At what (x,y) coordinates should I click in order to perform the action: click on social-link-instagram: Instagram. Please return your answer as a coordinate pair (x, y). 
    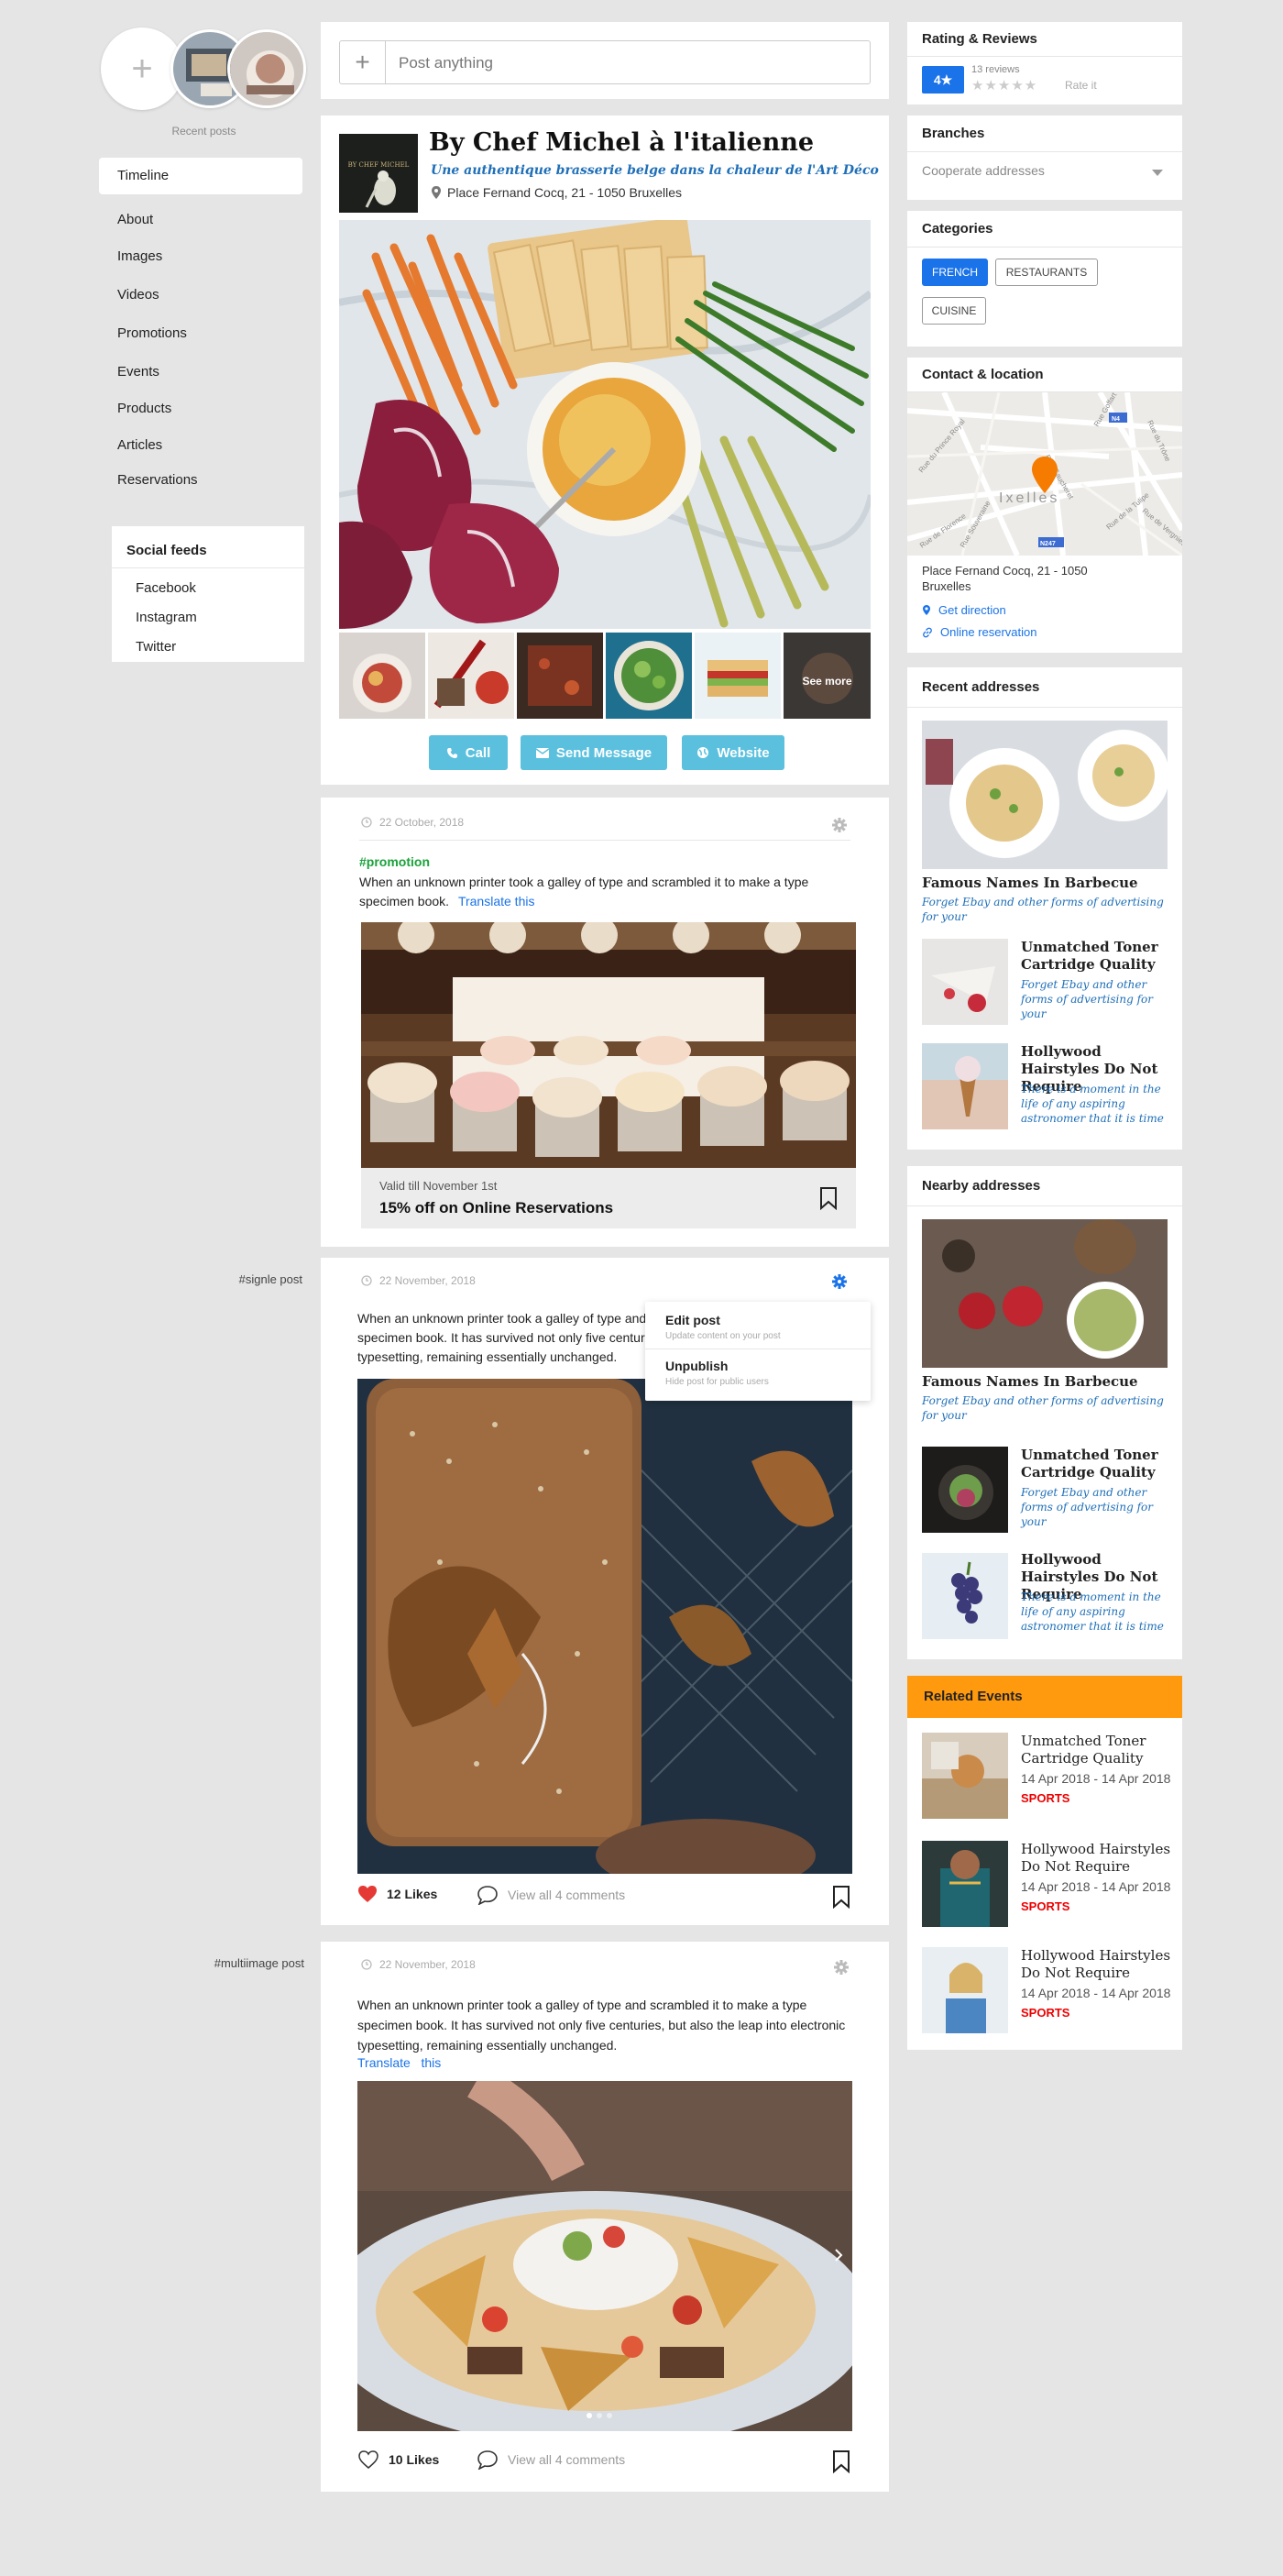
    Looking at the image, I should click on (208, 618).